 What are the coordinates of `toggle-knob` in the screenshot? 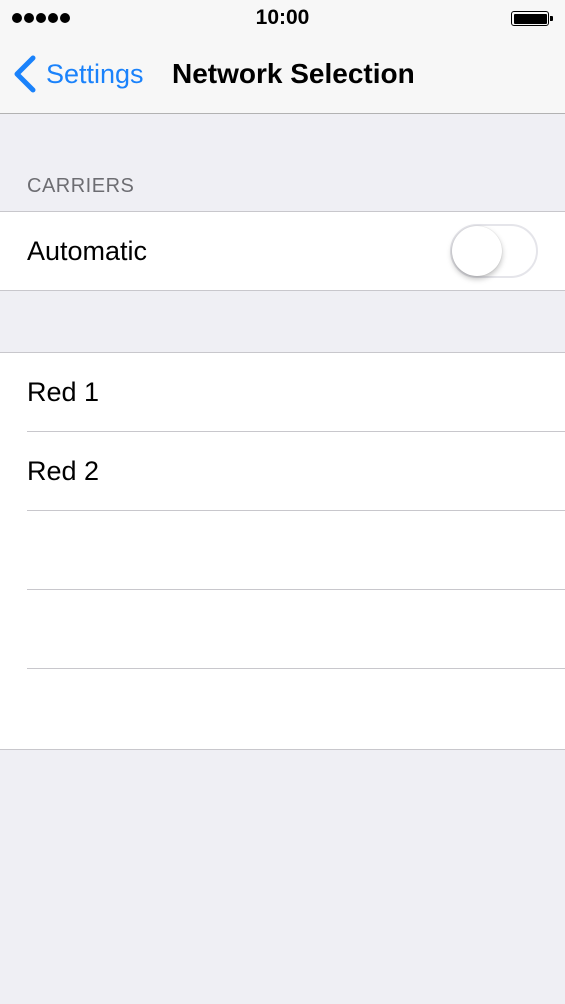 It's located at (477, 251).